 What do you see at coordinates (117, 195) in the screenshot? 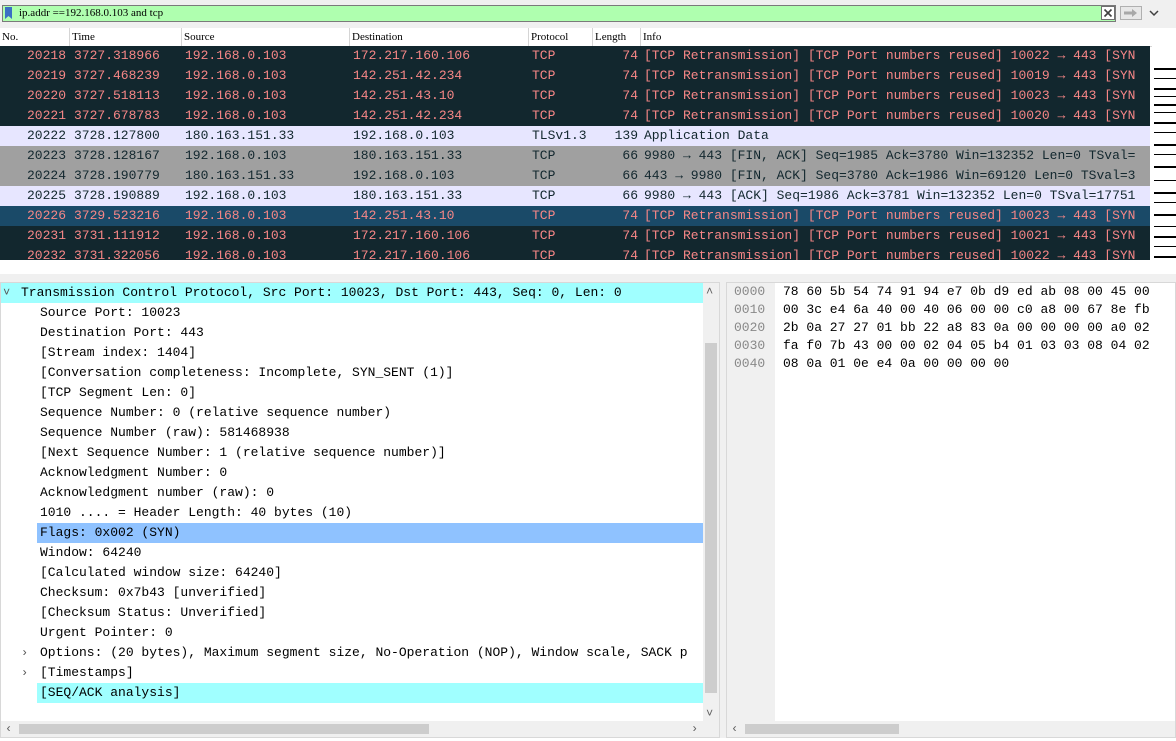
I see `packet-time: 3728.190889` at bounding box center [117, 195].